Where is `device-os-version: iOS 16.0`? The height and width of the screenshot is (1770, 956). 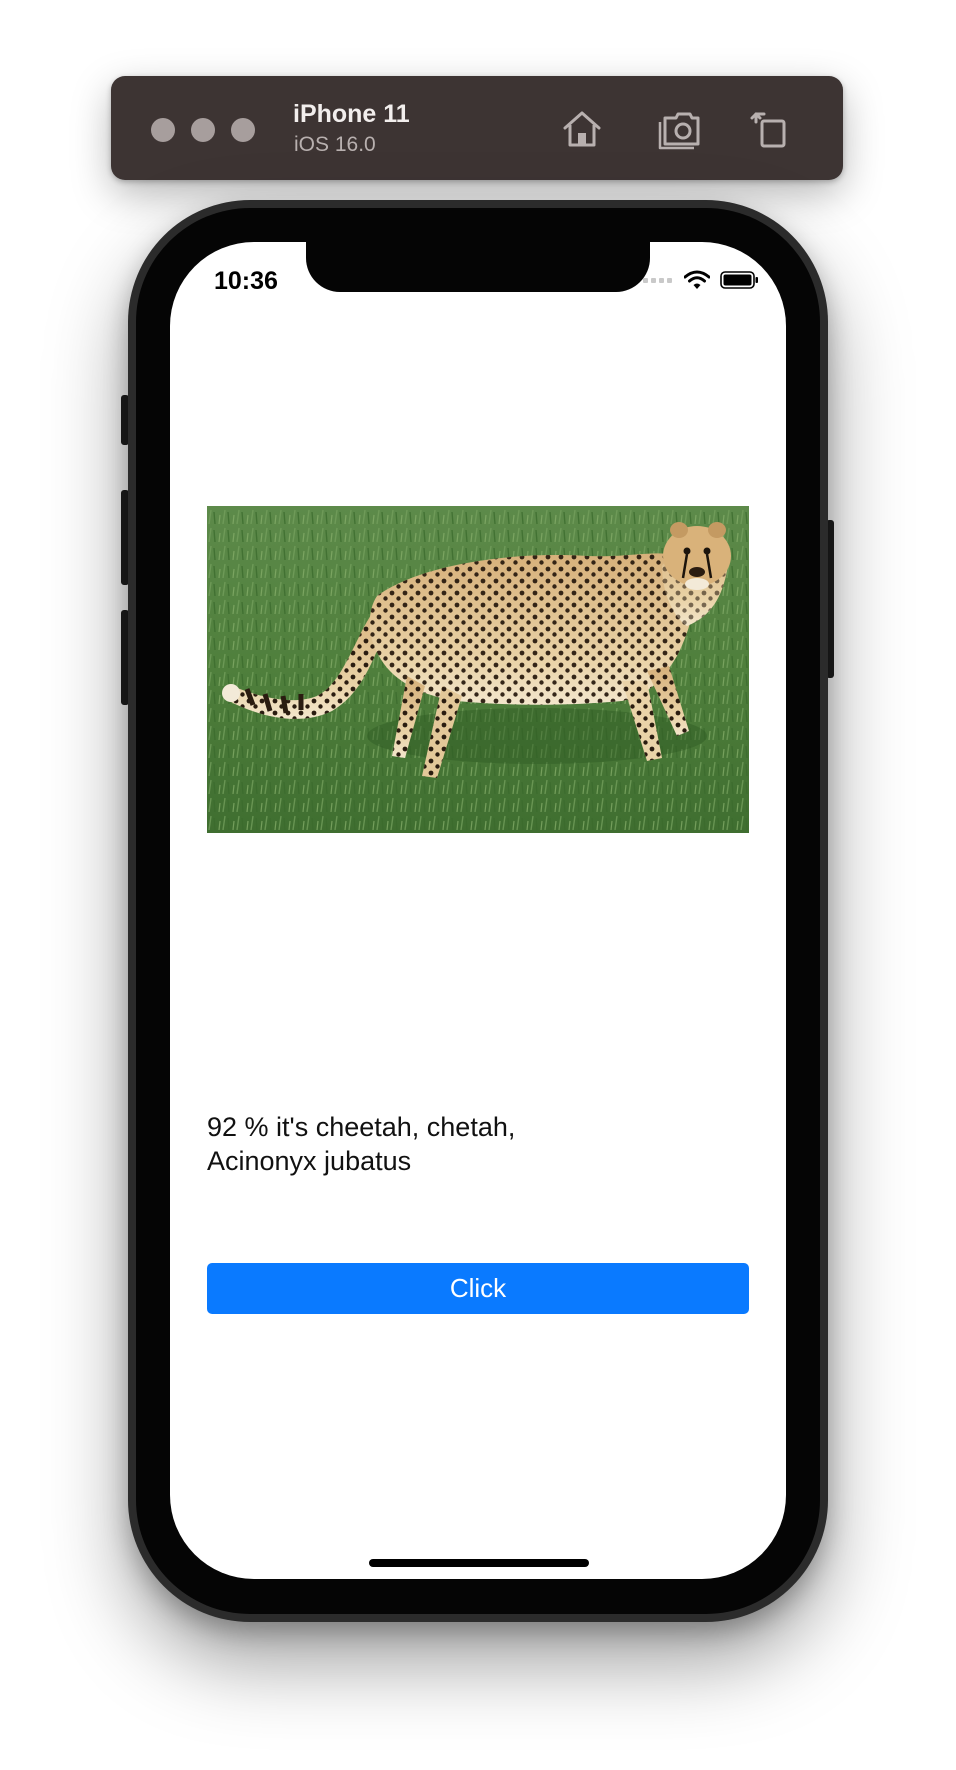
device-os-version: iOS 16.0 is located at coordinates (335, 144).